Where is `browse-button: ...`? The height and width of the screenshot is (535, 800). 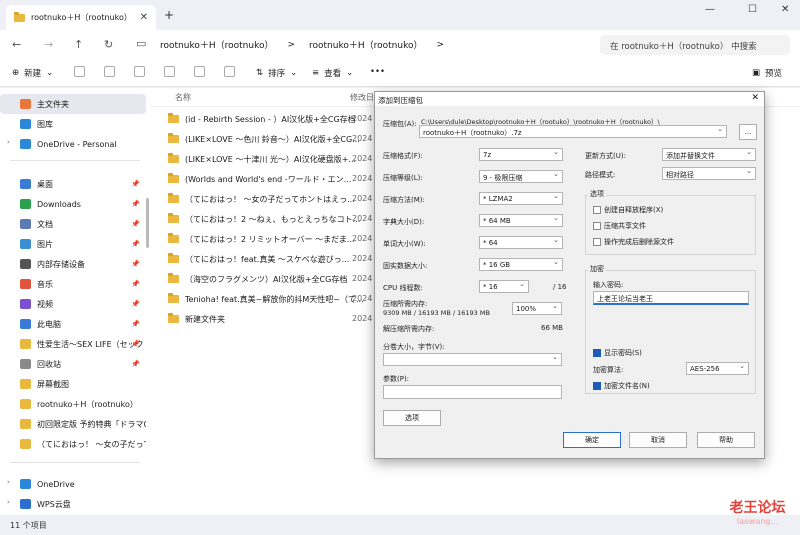
browse-button: ... is located at coordinates (748, 132).